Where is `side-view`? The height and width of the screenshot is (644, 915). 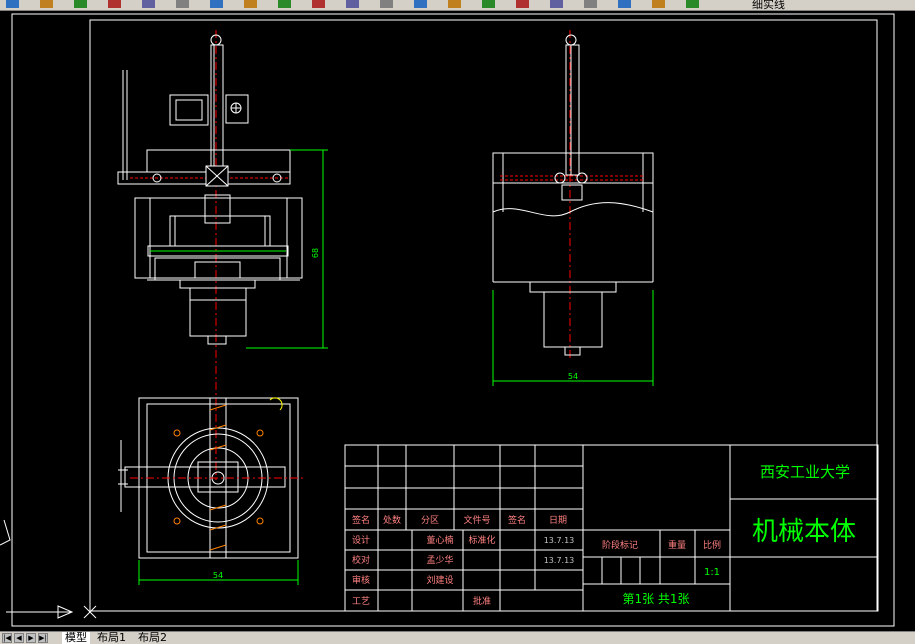 side-view is located at coordinates (573, 195).